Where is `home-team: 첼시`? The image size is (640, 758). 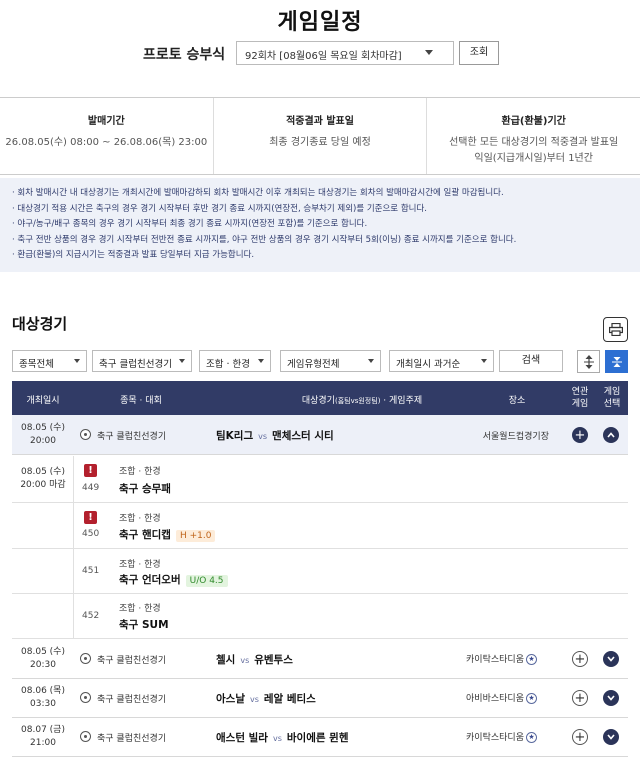
home-team: 첼시 is located at coordinates (226, 660).